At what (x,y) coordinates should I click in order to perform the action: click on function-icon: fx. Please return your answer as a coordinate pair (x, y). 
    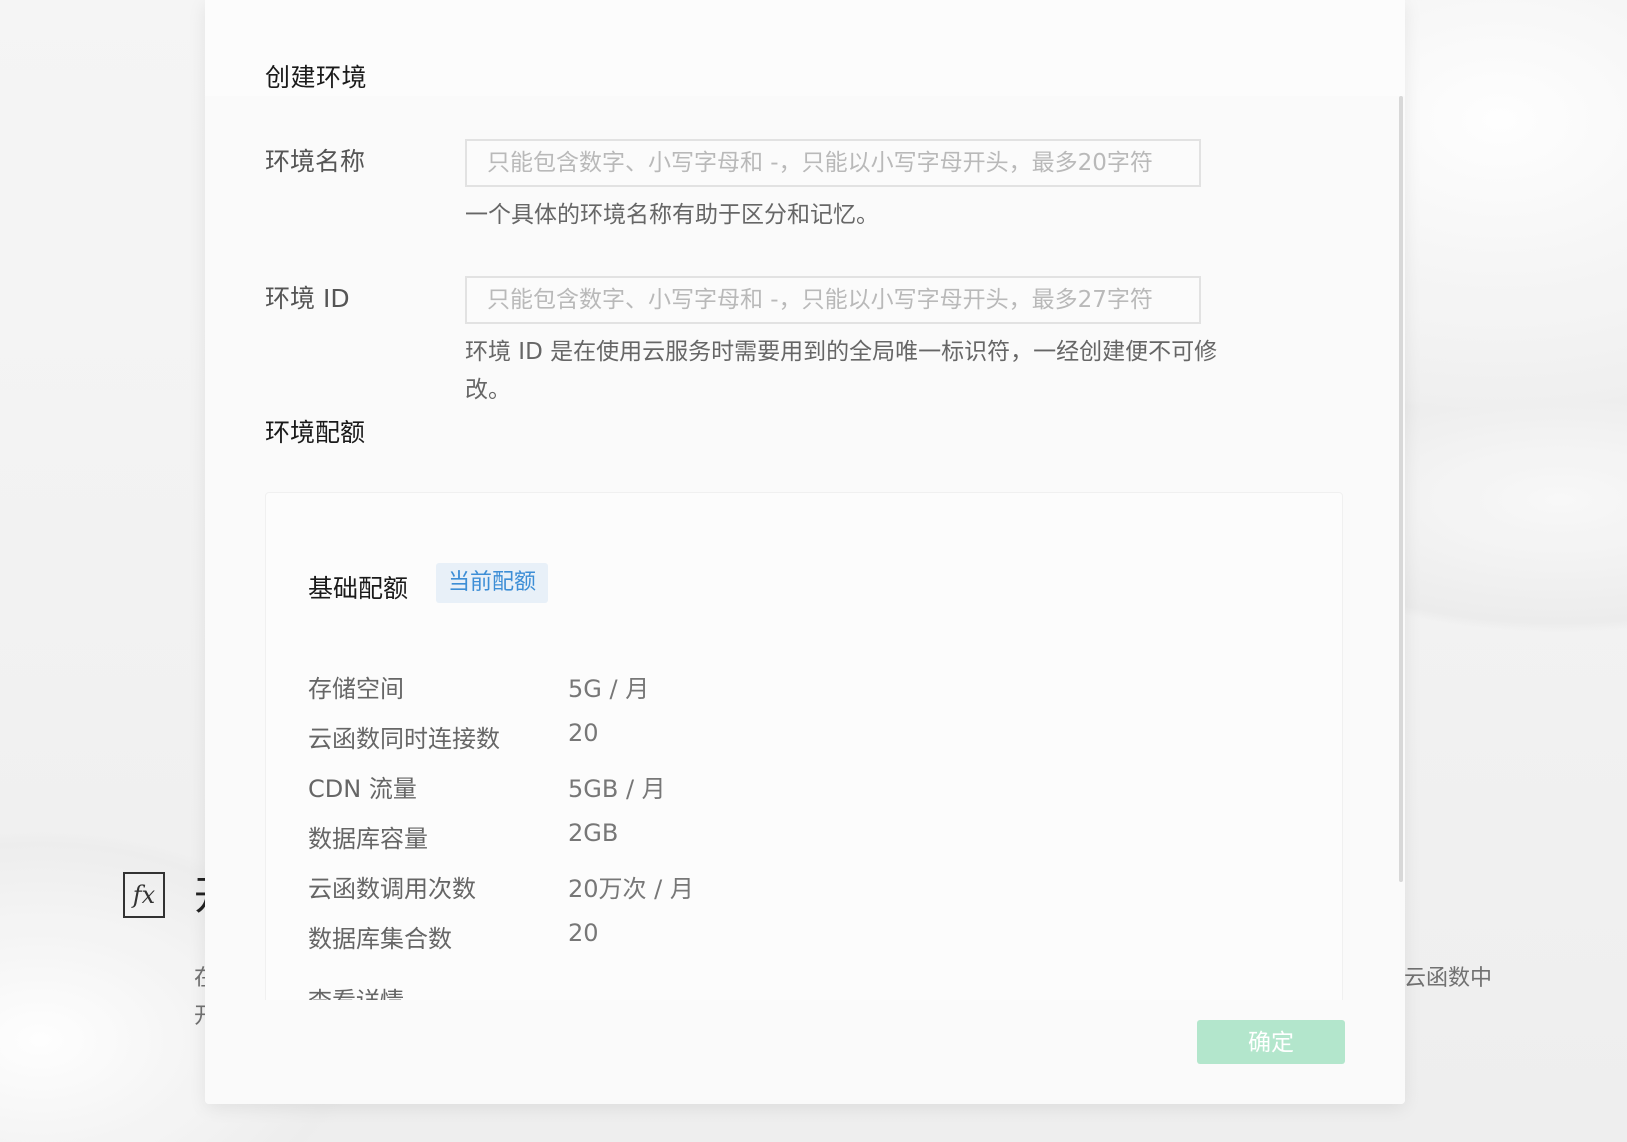
    Looking at the image, I should click on (144, 895).